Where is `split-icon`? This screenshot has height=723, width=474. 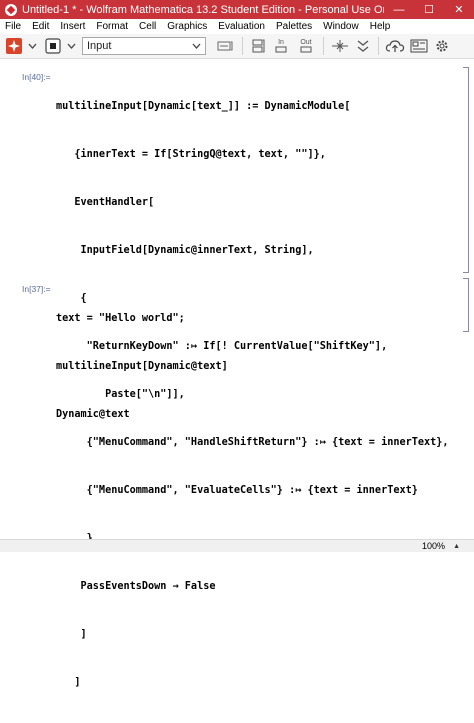
split-icon is located at coordinates (340, 46).